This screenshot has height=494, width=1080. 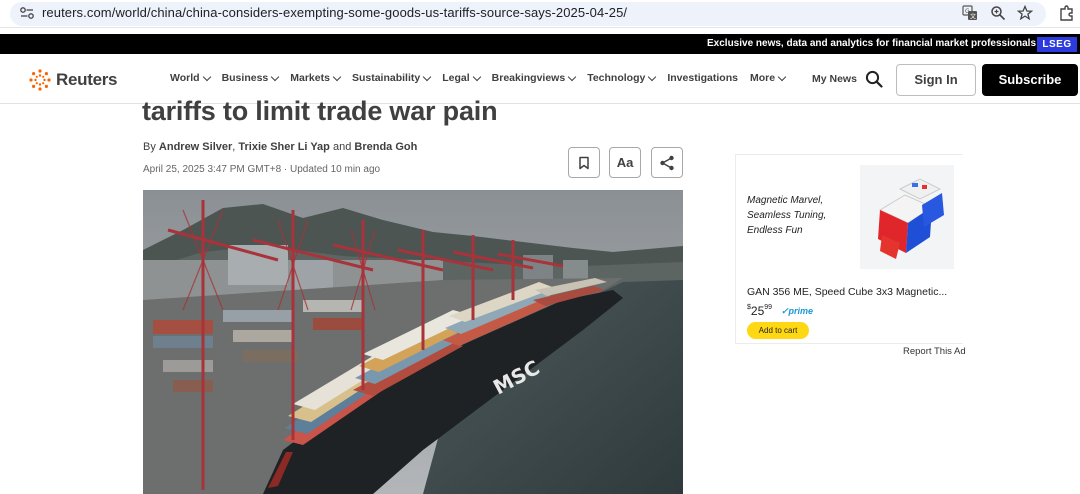 What do you see at coordinates (87, 79) in the screenshot?
I see `logo-text: Reuters` at bounding box center [87, 79].